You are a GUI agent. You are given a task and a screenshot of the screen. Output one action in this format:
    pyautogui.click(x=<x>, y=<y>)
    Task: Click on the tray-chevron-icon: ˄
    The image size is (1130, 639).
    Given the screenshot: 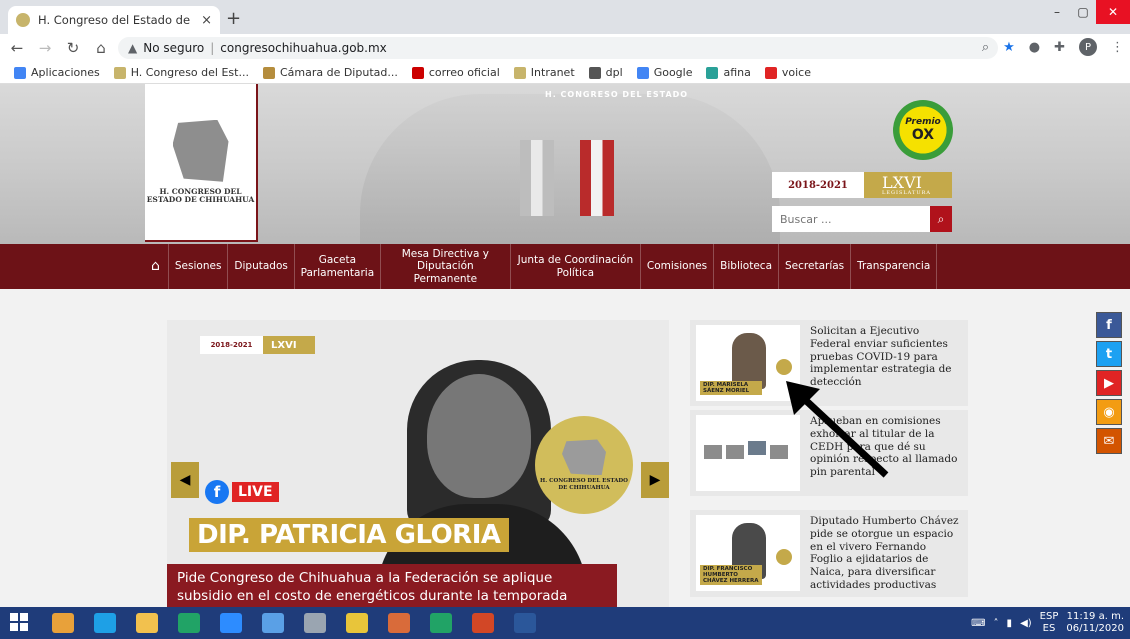 What is the action you would take?
    pyautogui.click(x=996, y=623)
    